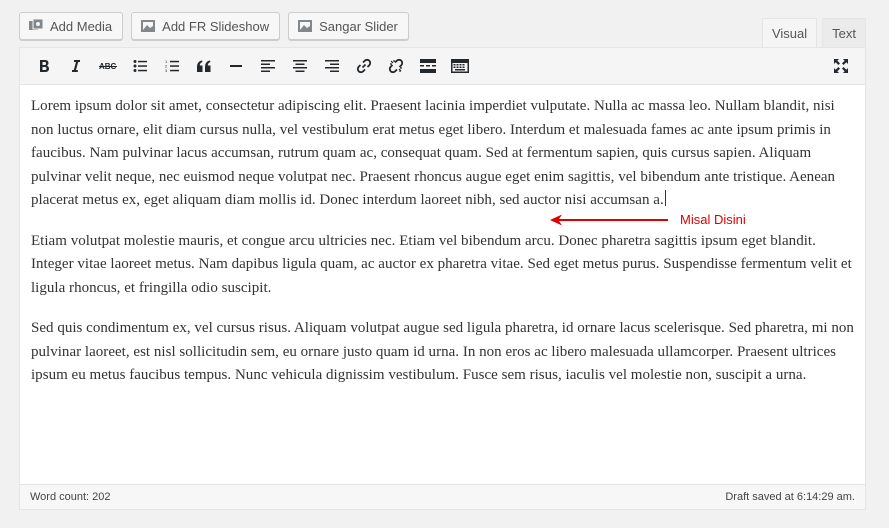 The height and width of the screenshot is (528, 889). I want to click on toolbar-toggle-icon, so click(460, 66).